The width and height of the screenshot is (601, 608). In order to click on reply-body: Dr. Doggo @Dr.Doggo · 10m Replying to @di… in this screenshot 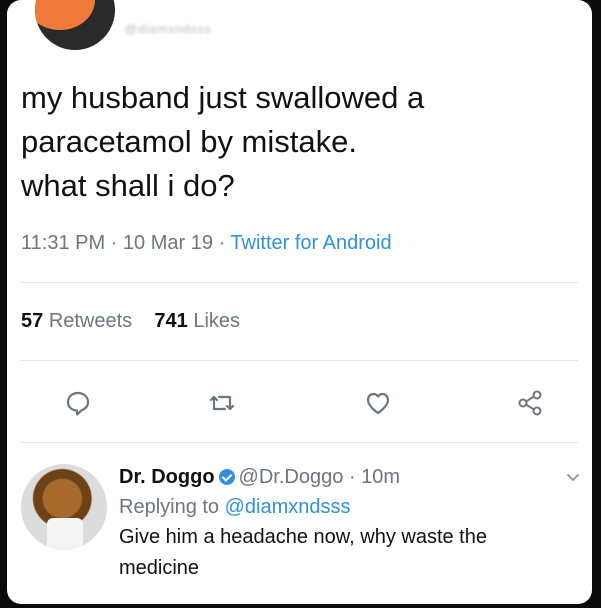, I will do `click(339, 523)`.